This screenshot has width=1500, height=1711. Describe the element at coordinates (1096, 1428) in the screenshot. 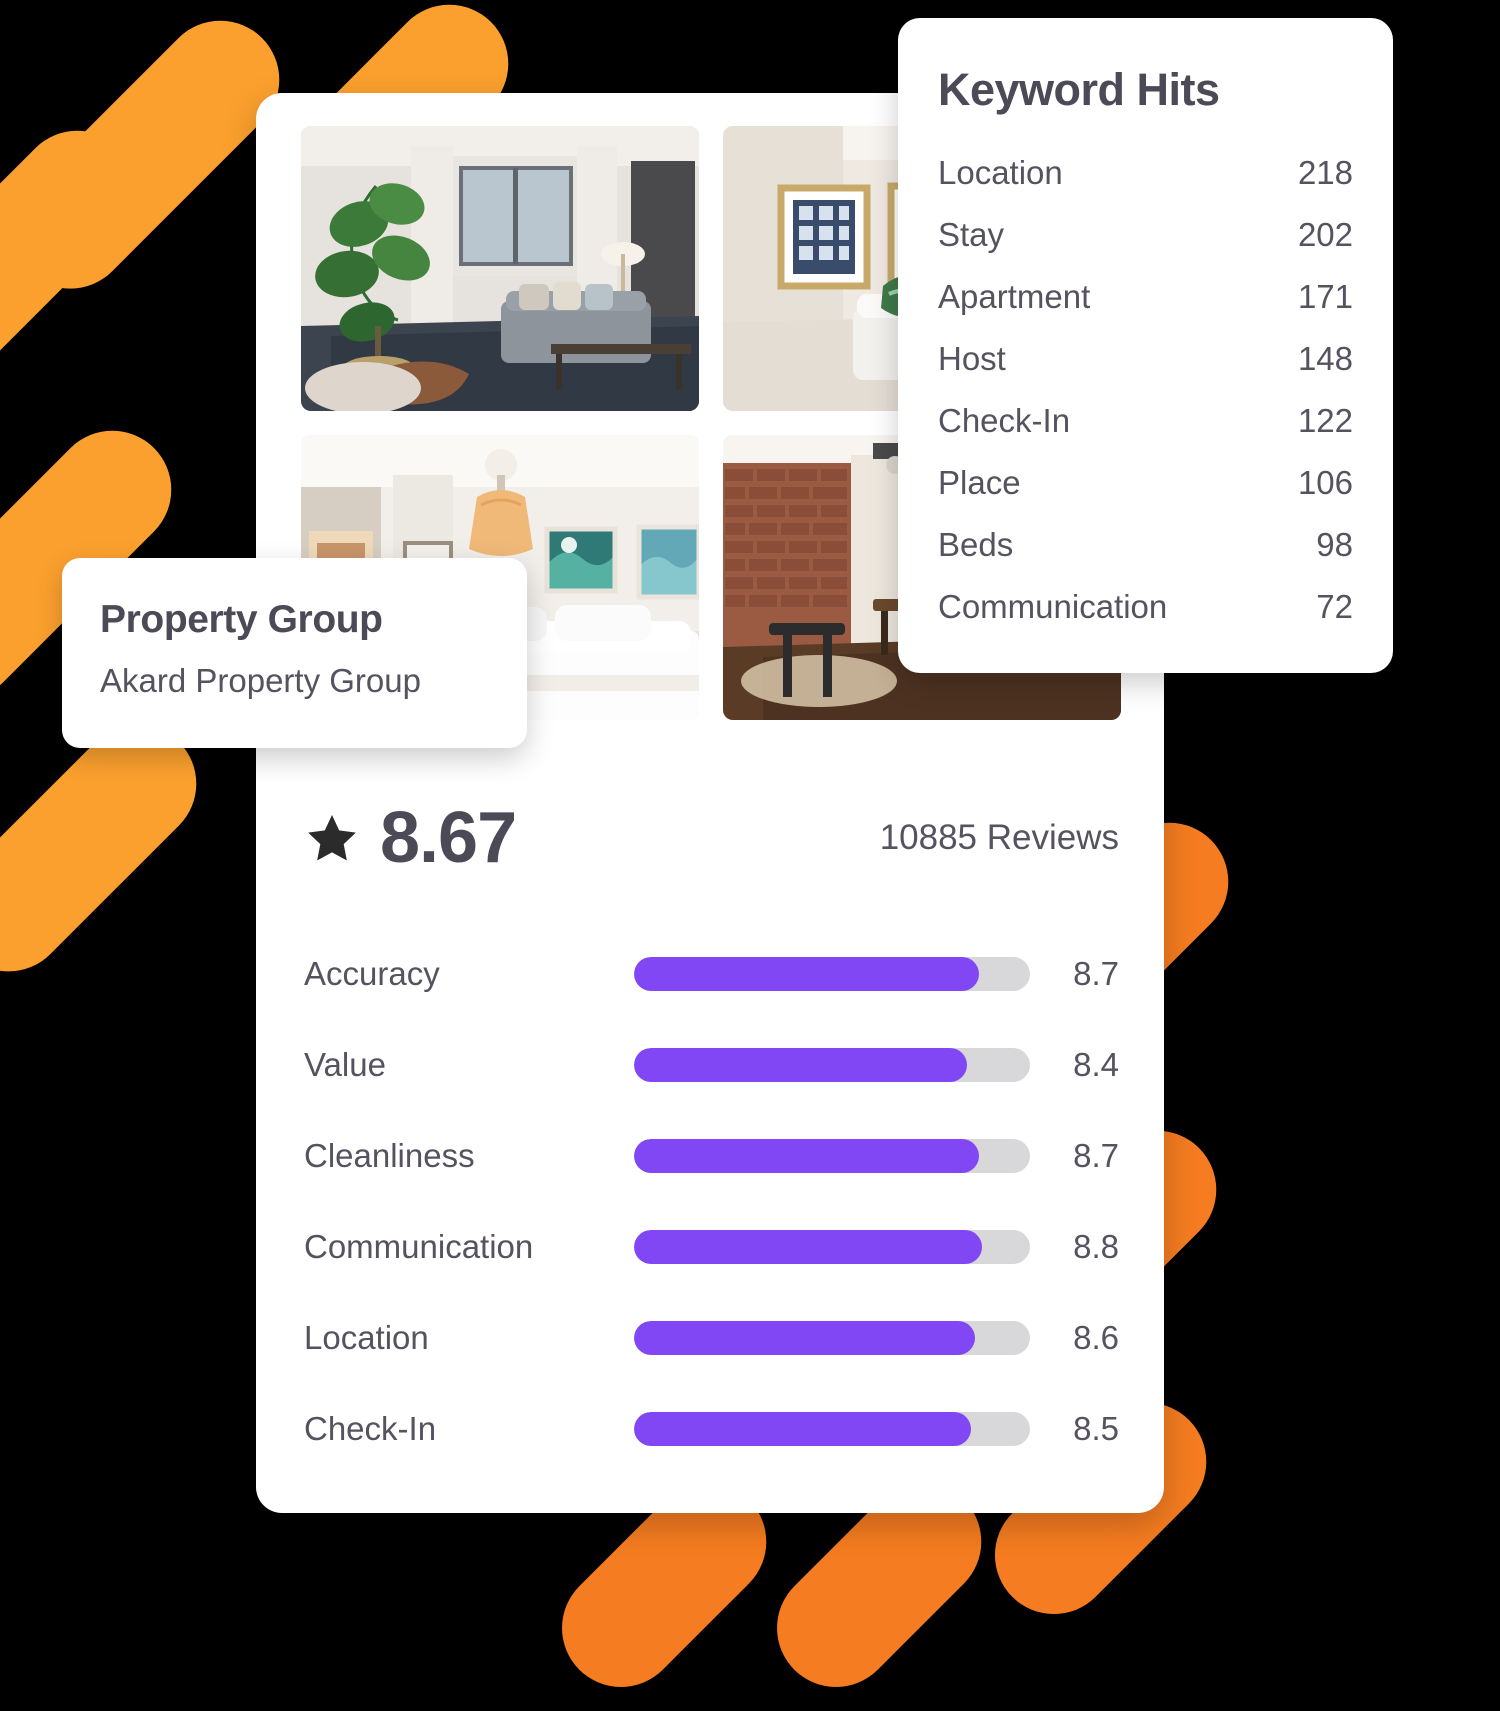

I see `rating-value: 8.5` at that location.